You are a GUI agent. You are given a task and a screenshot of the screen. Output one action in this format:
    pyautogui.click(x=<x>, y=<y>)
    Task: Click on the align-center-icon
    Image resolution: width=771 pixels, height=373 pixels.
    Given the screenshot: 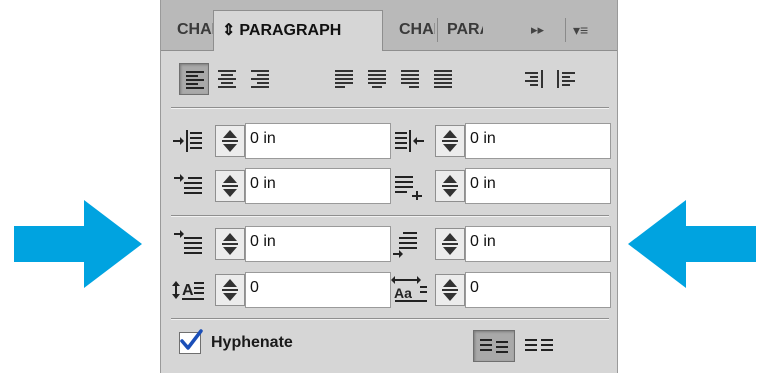 What is the action you would take?
    pyautogui.click(x=227, y=79)
    